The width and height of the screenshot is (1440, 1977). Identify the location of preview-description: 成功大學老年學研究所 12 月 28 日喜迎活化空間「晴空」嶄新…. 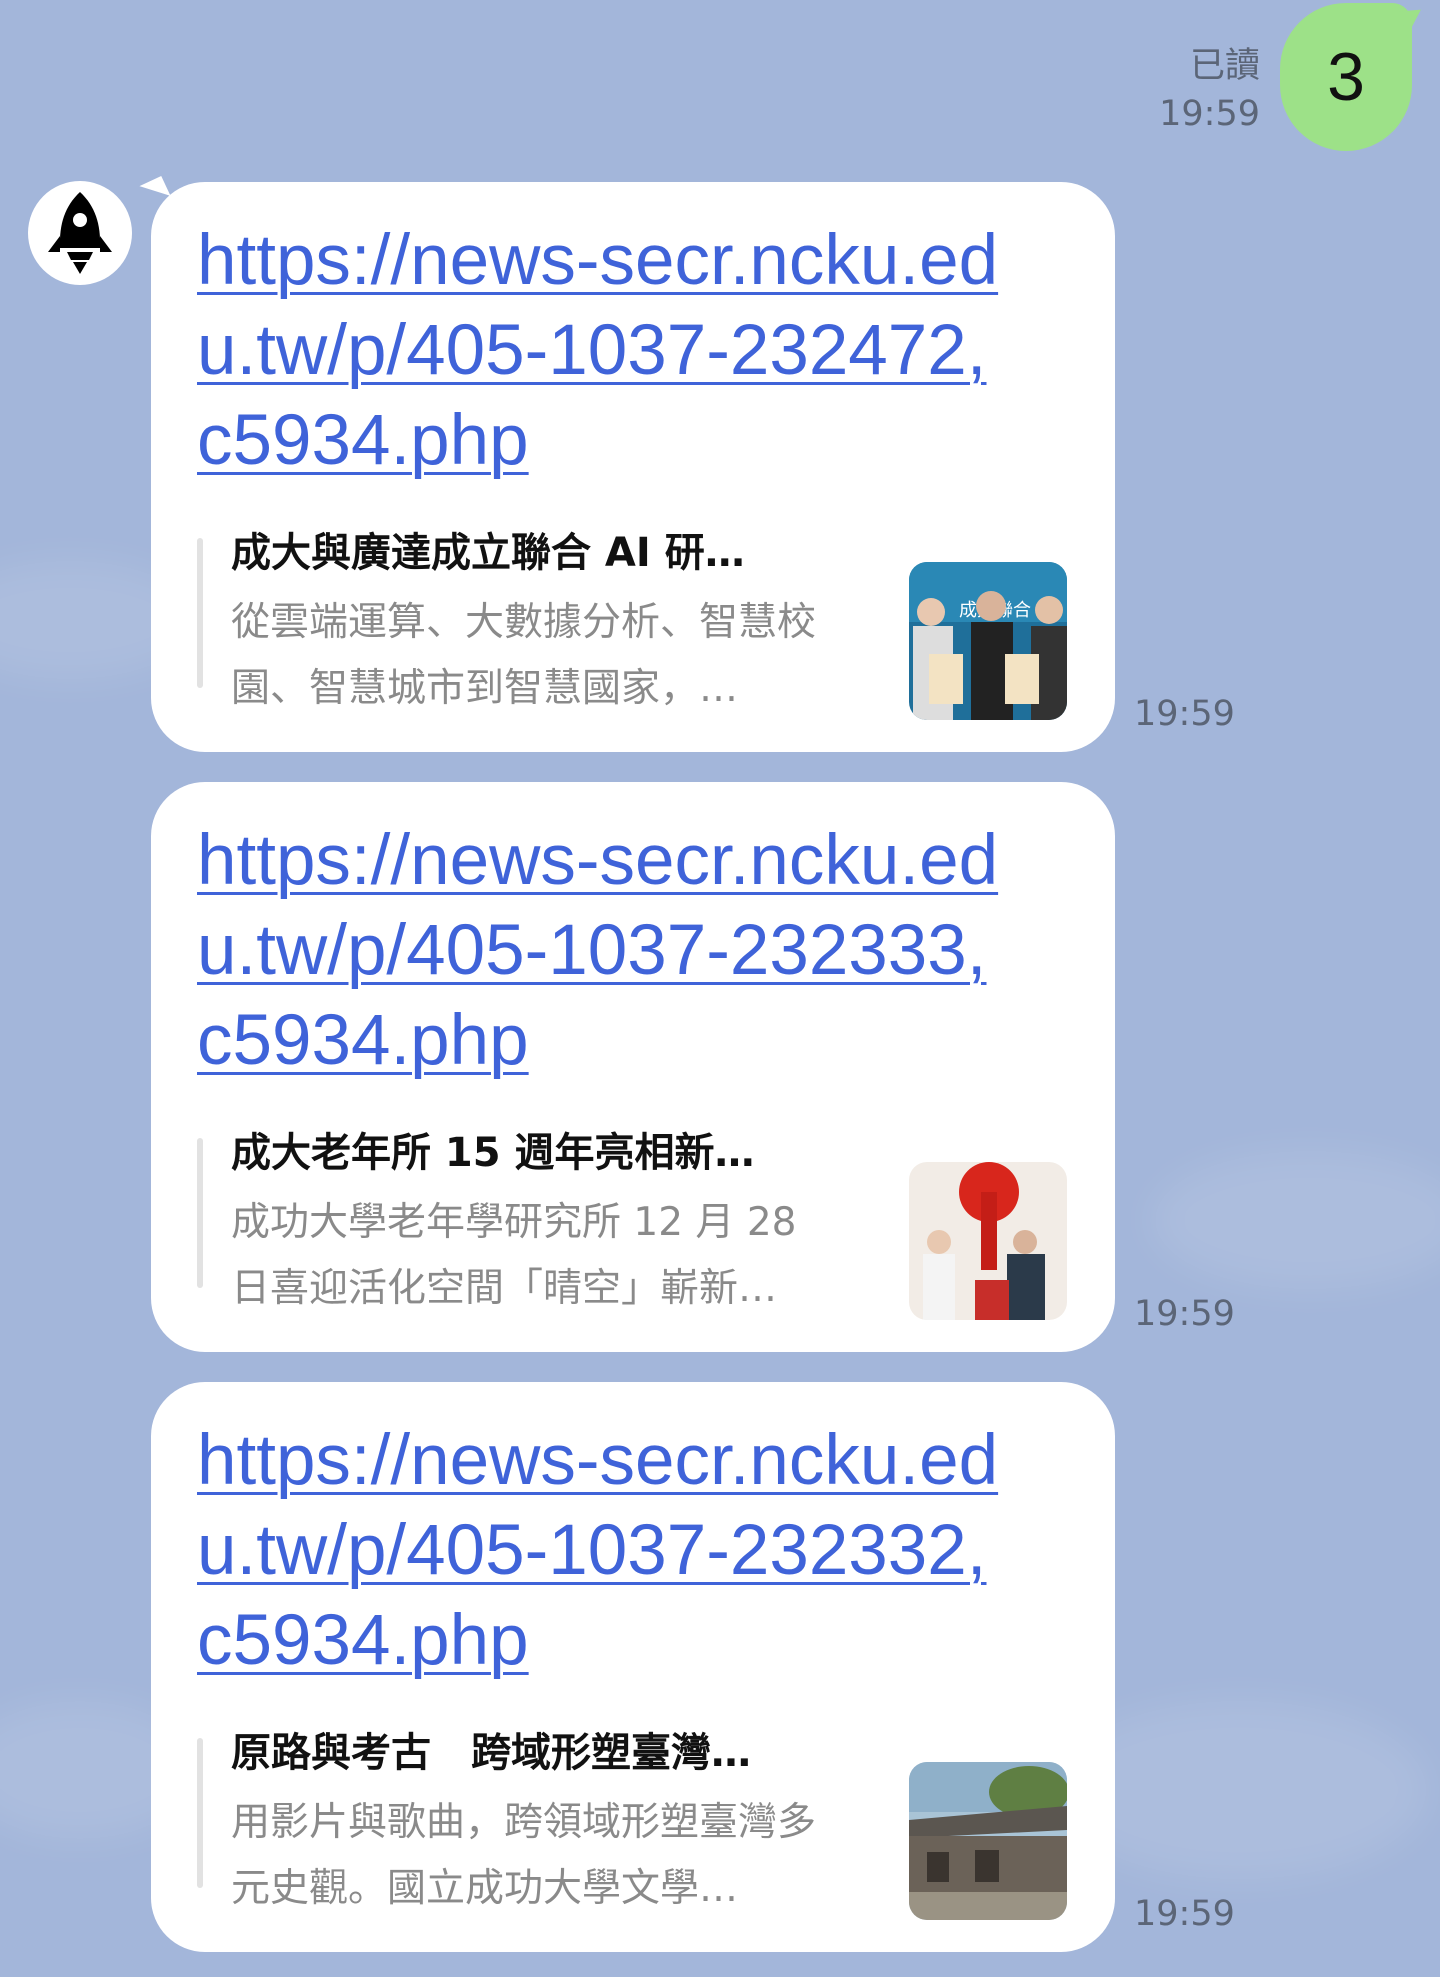
(514, 1255).